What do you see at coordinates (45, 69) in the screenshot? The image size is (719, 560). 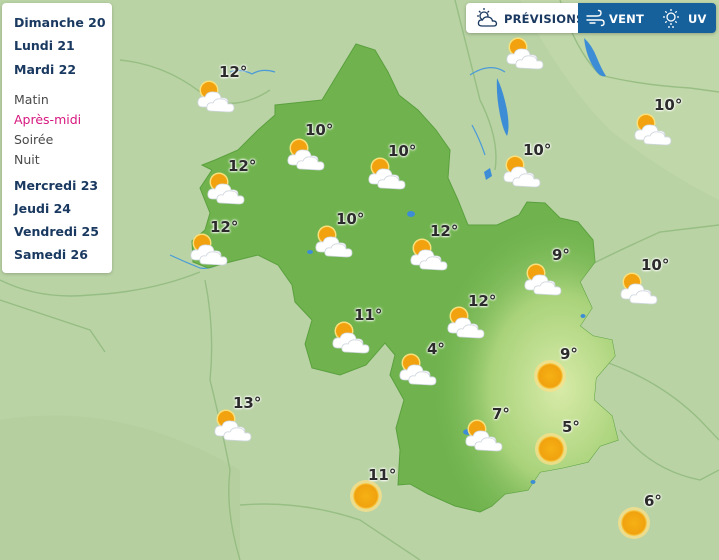 I see `day-item-mardi: Mardi 22` at bounding box center [45, 69].